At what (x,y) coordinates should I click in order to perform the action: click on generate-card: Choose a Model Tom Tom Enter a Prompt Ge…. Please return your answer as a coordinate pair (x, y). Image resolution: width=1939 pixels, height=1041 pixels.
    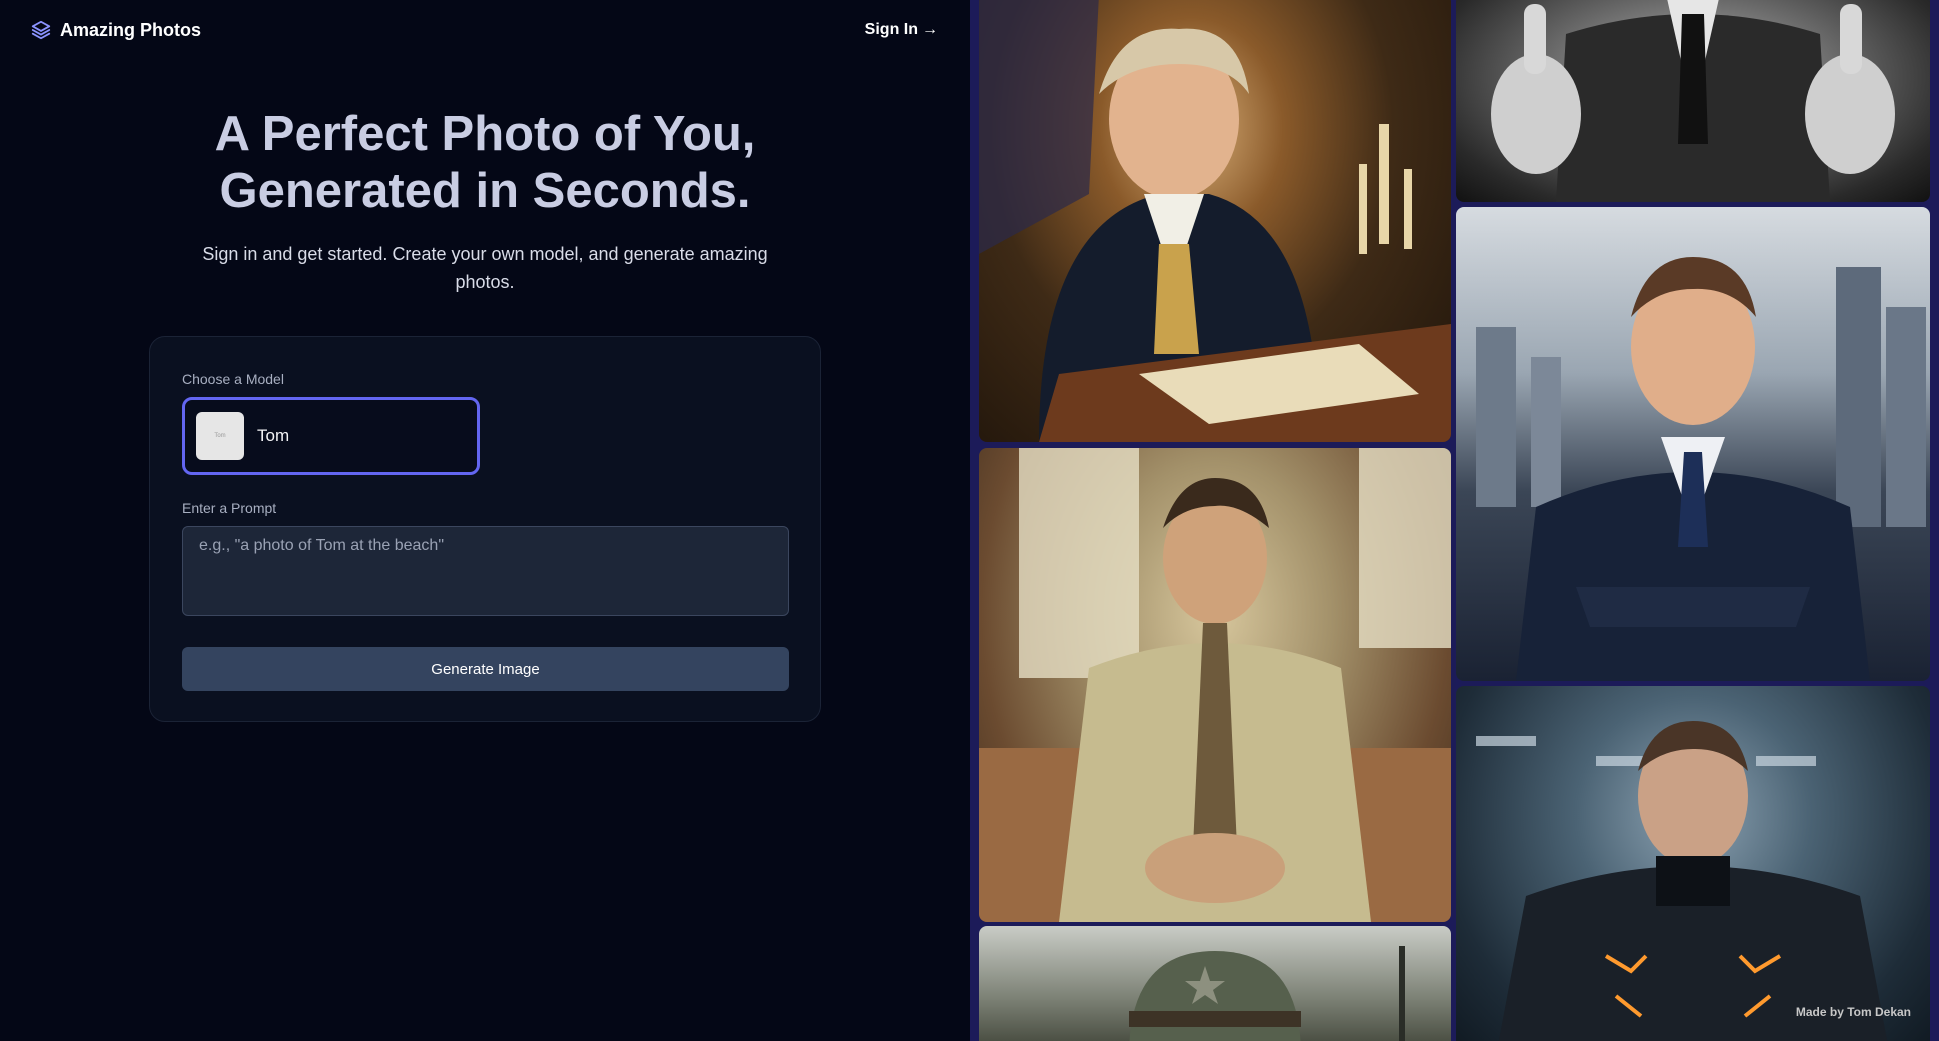
    Looking at the image, I should click on (485, 529).